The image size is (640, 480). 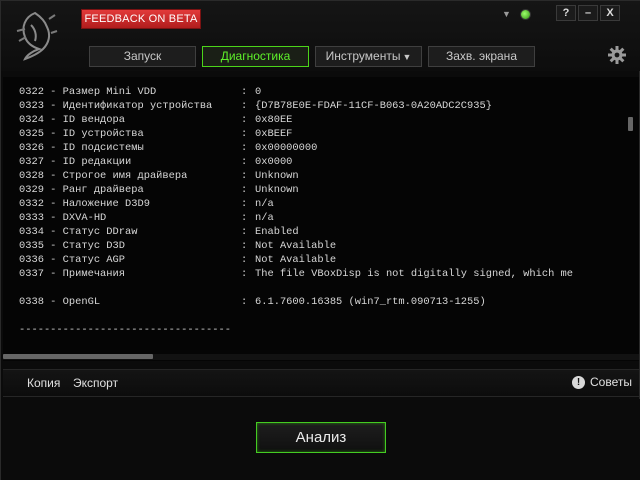 What do you see at coordinates (610, 13) in the screenshot?
I see `close-button: X` at bounding box center [610, 13].